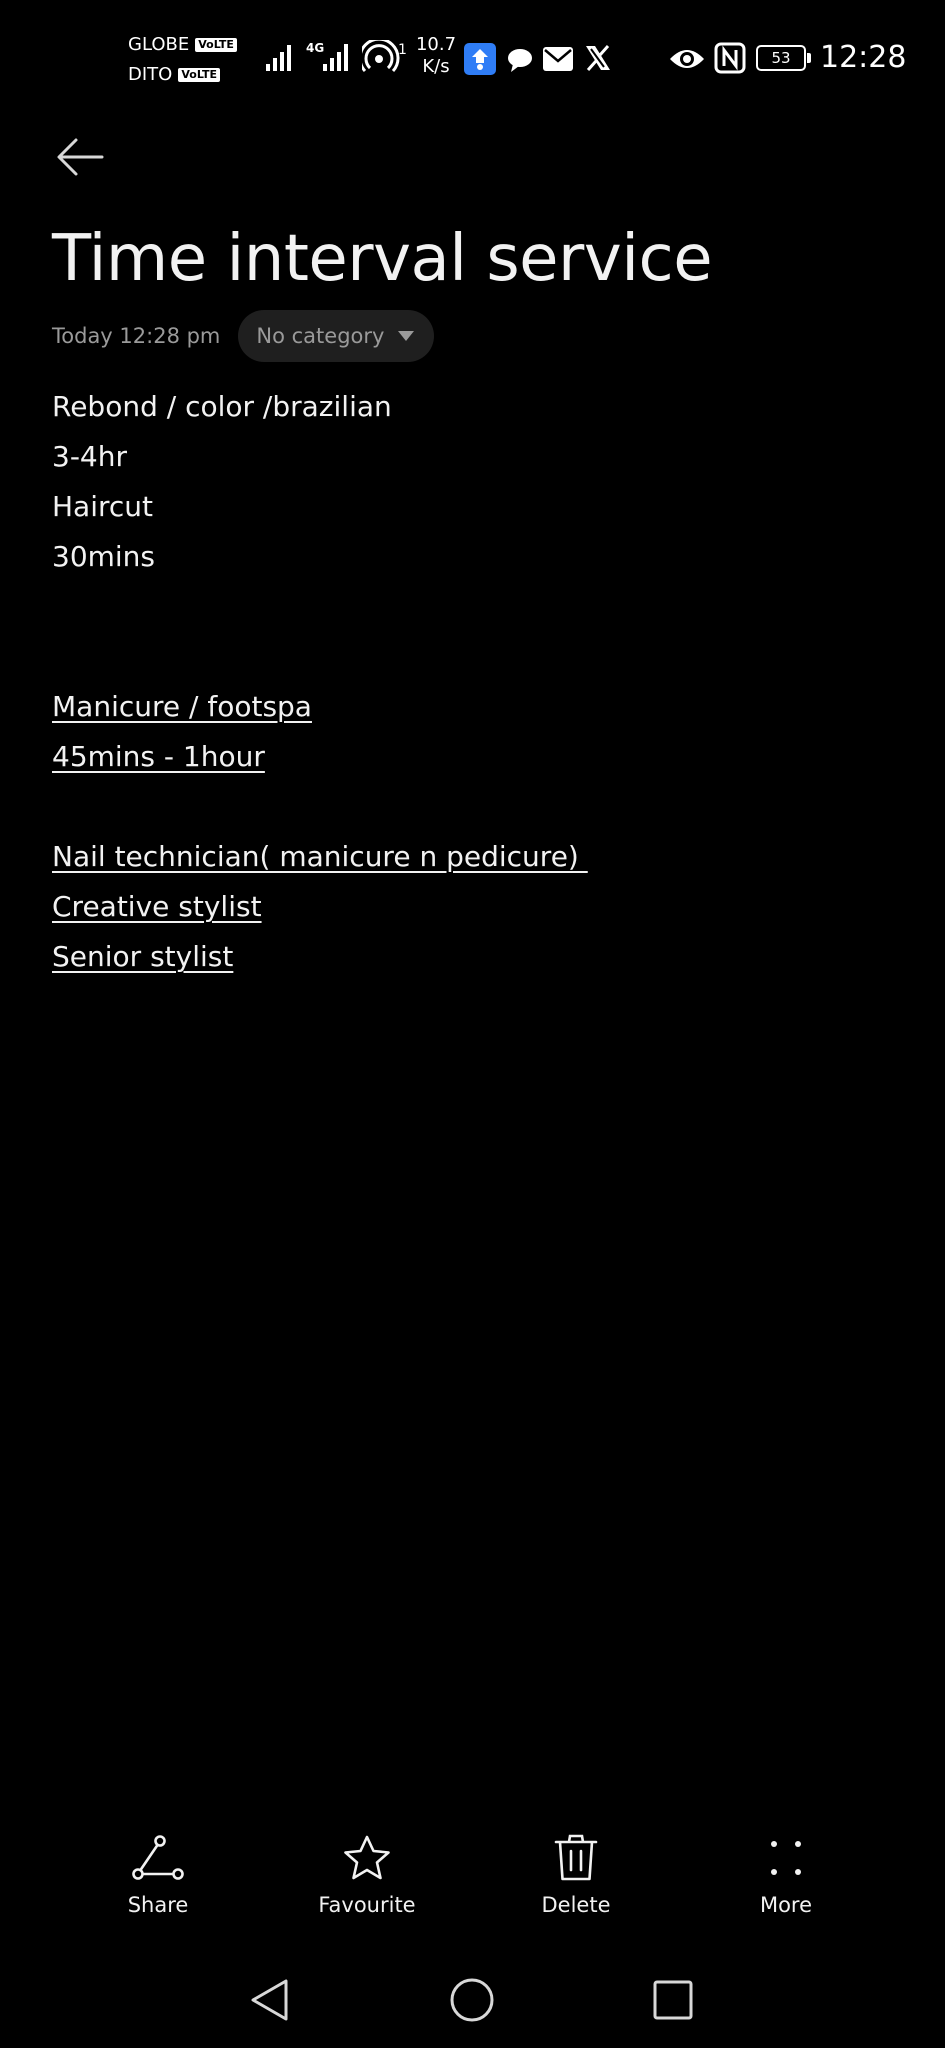  Describe the element at coordinates (786, 1858) in the screenshot. I see `more-dots-icon` at that location.